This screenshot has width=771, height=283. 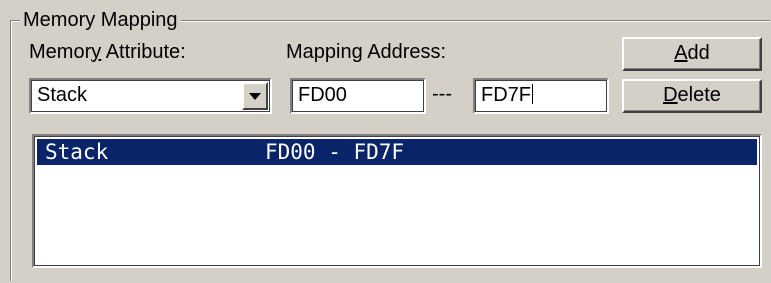 I want to click on end-address-input: FD7F, so click(x=541, y=96).